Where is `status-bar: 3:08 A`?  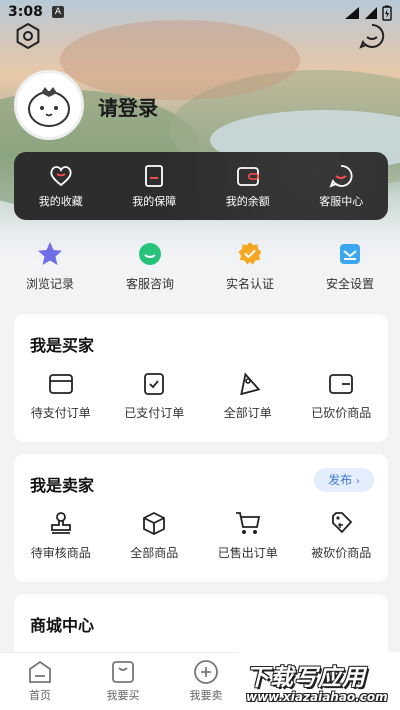 status-bar: 3:08 A is located at coordinates (200, 13).